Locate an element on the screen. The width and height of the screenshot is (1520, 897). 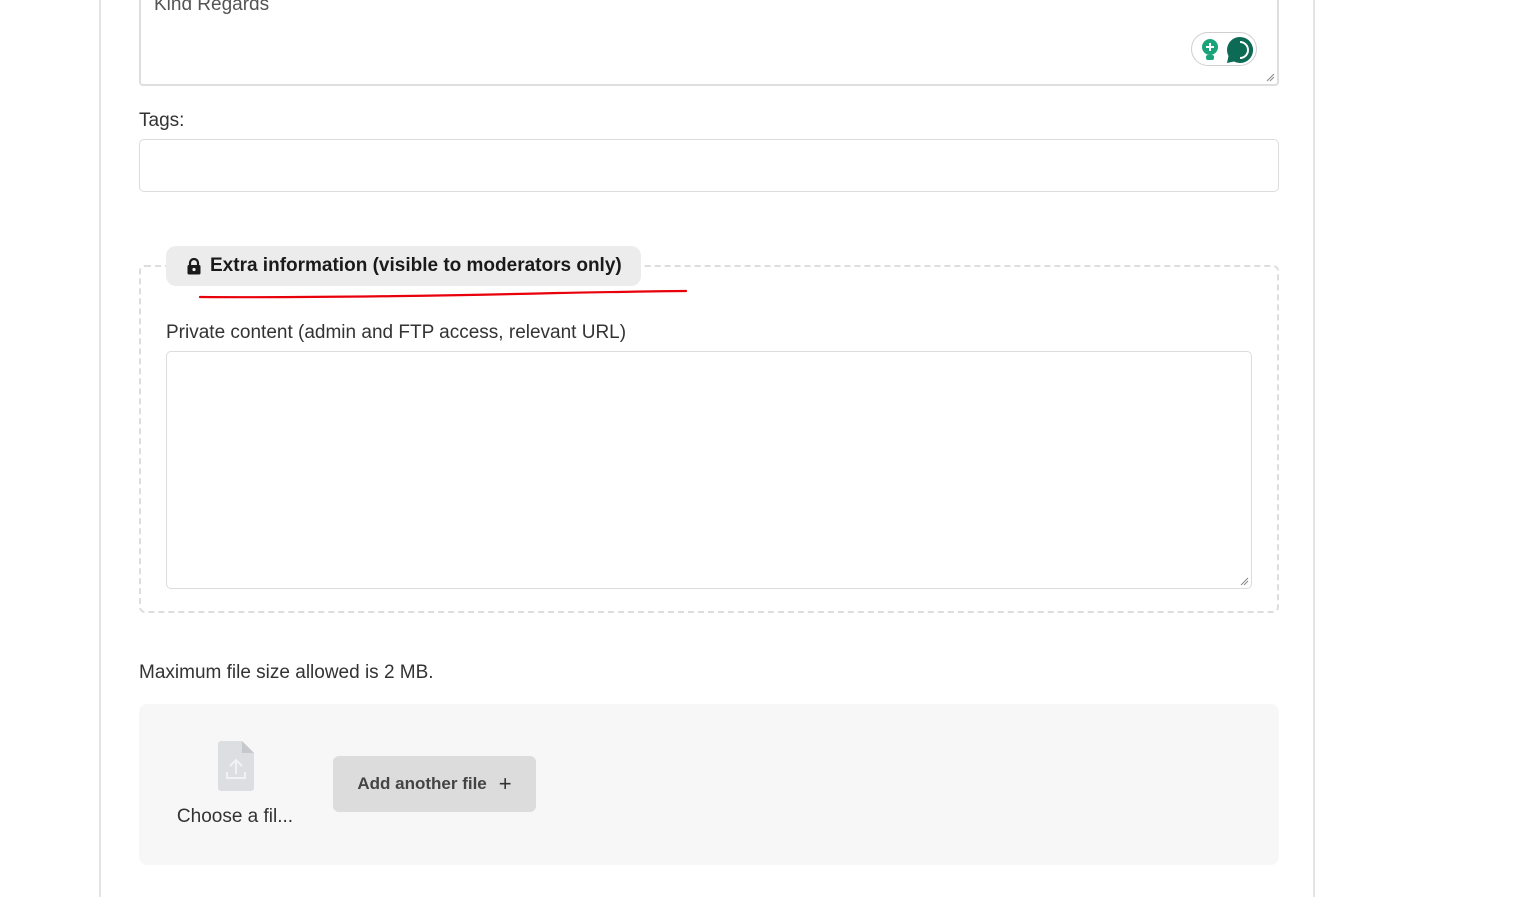
assistant-chat-icon is located at coordinates (1240, 50).